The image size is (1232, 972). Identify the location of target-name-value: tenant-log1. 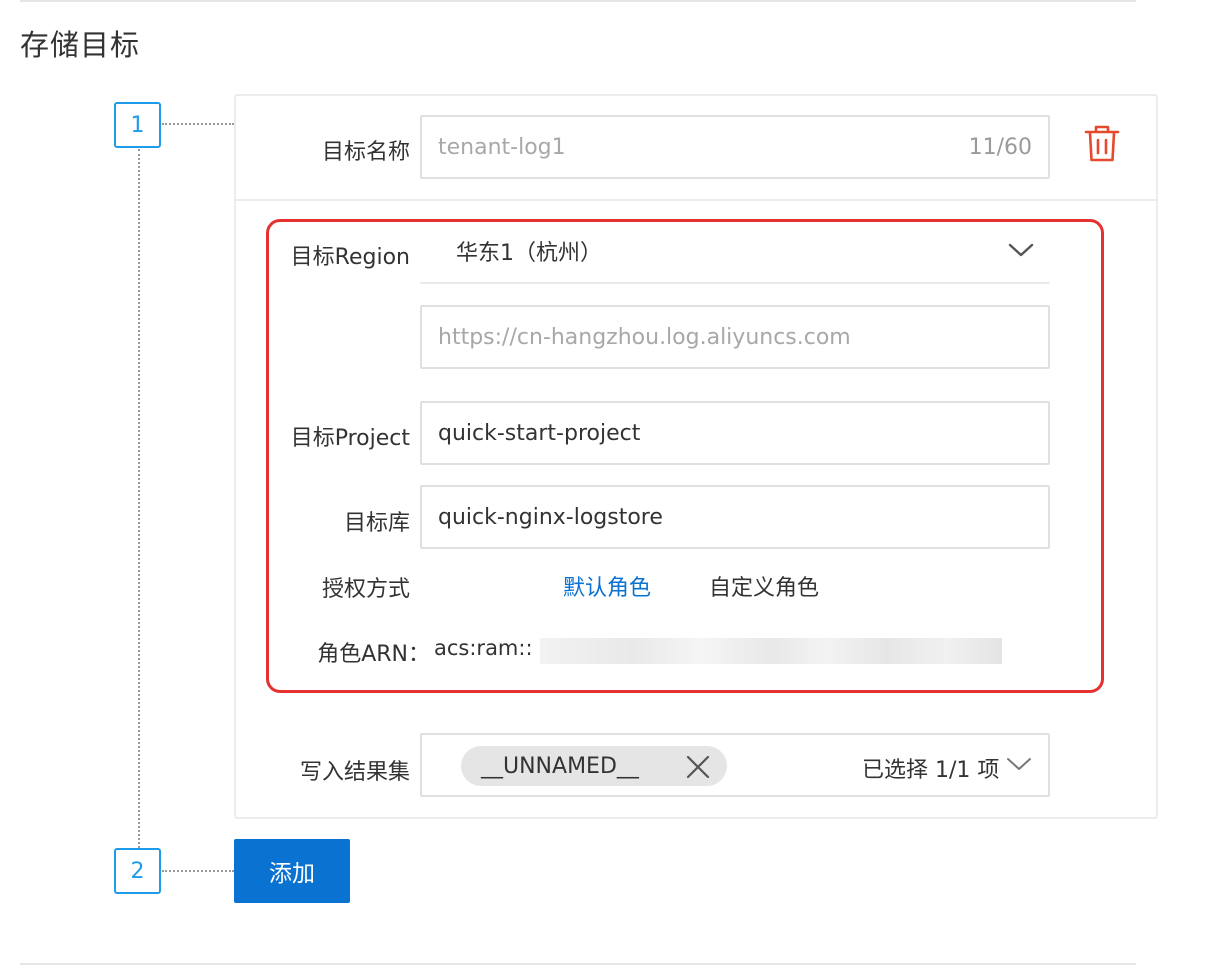
(502, 147).